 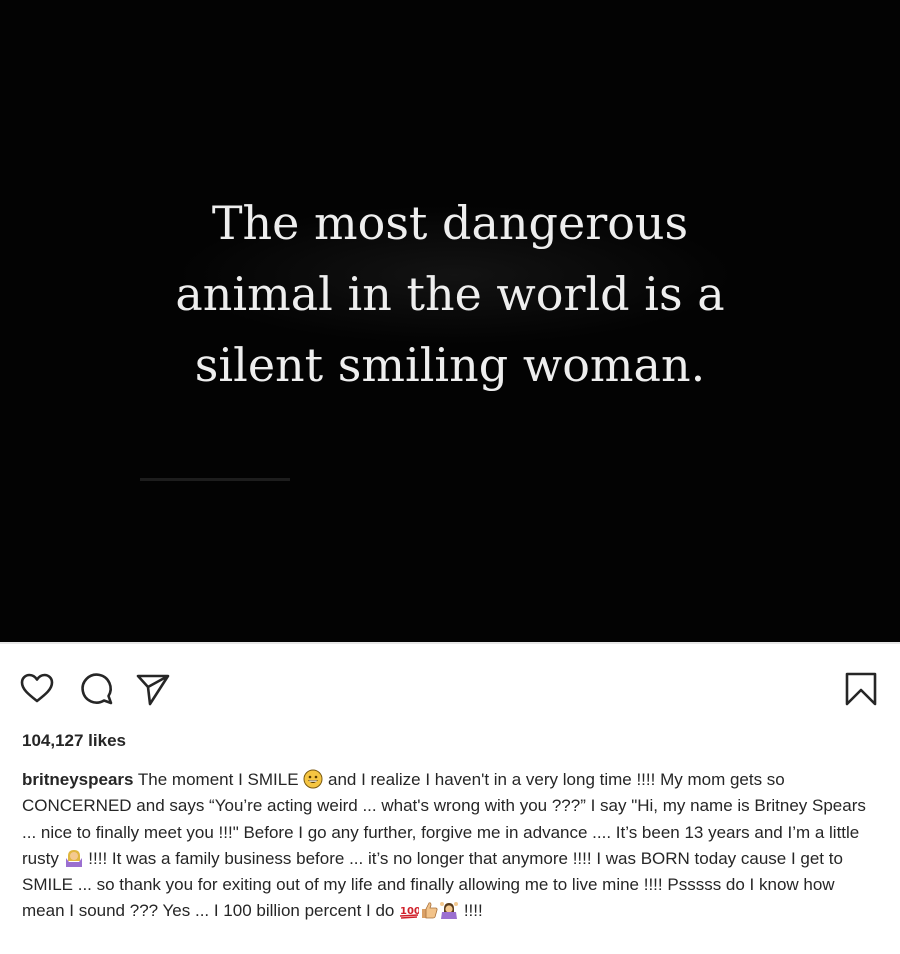 What do you see at coordinates (153, 689) in the screenshot?
I see `send-paper-plane-icon` at bounding box center [153, 689].